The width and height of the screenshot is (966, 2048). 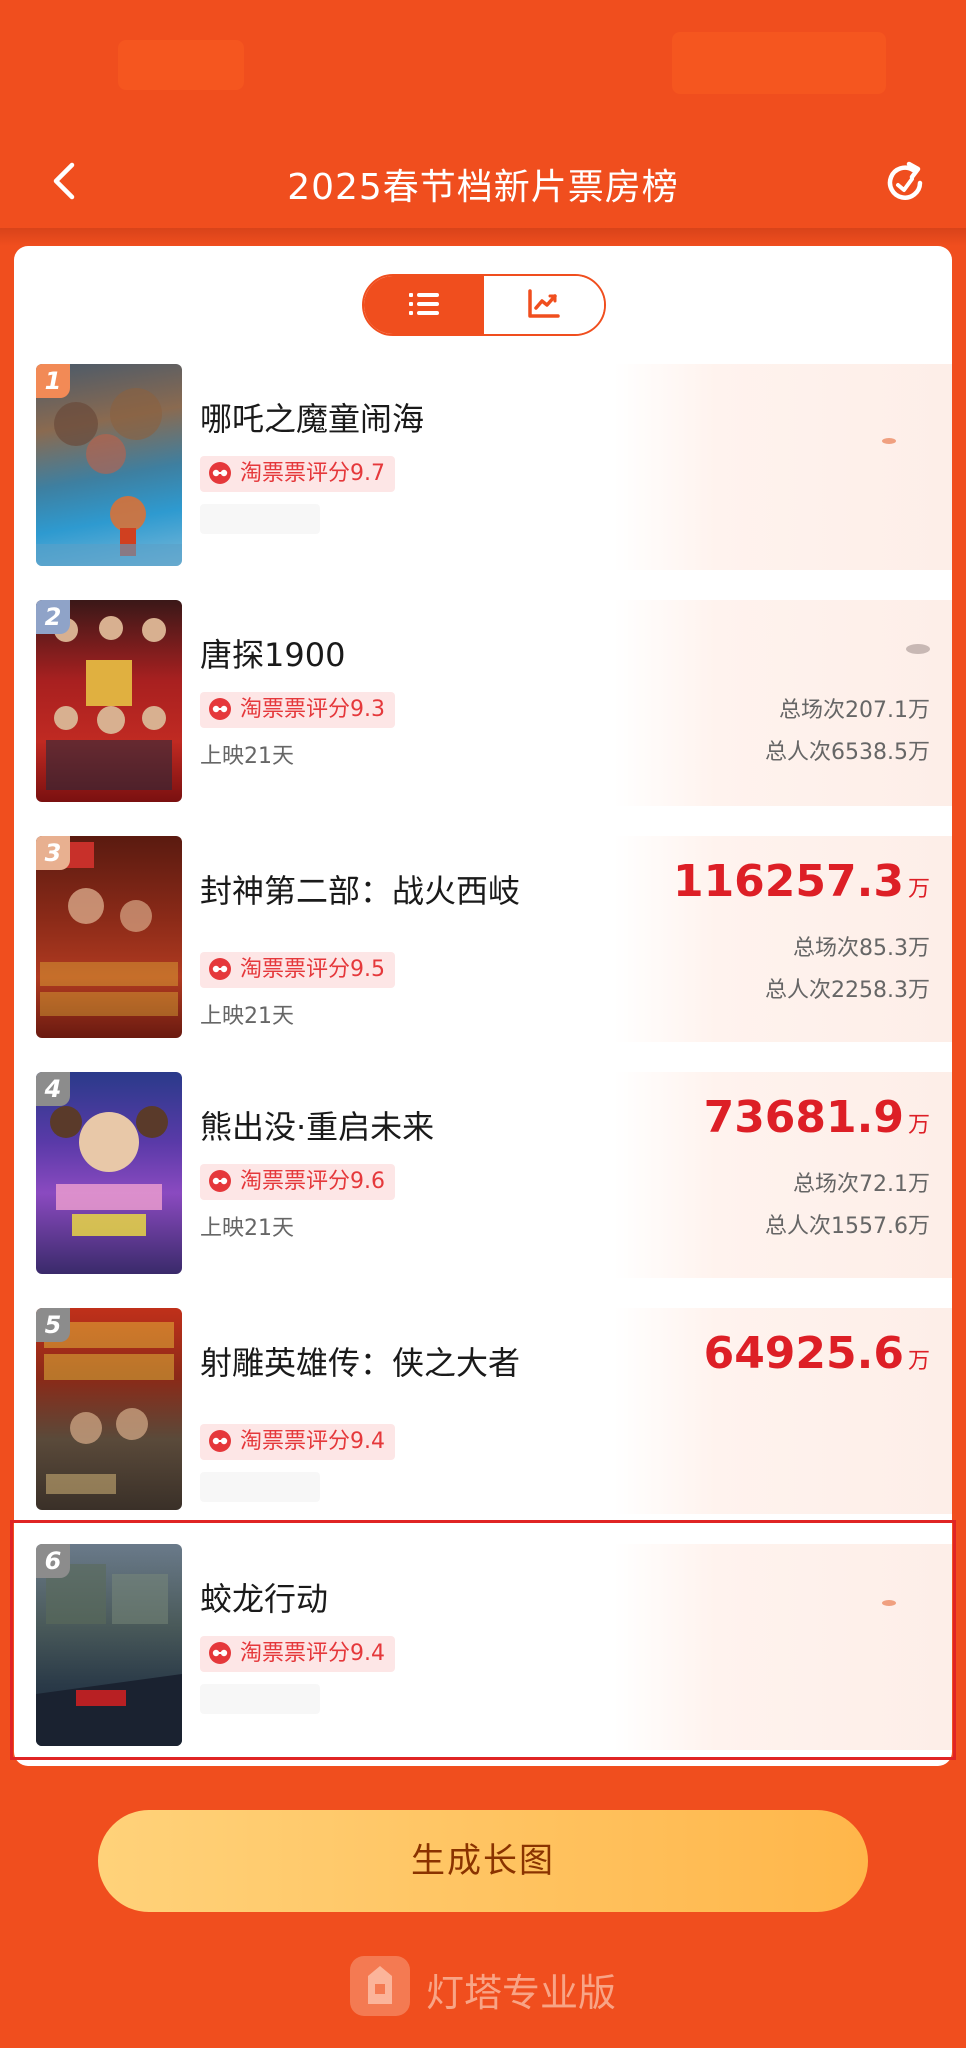 I want to click on movie-row: 5 射雕英雄传：侠之大者 淘票票评分9.4 64925.6 万, so click(x=483, y=1411).